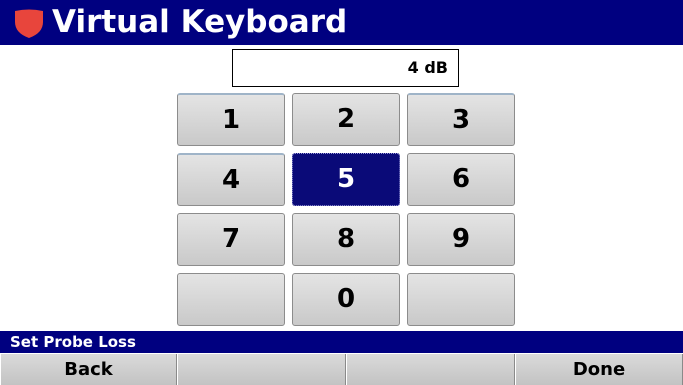 The image size is (683, 385). I want to click on shield-icon, so click(29, 23).